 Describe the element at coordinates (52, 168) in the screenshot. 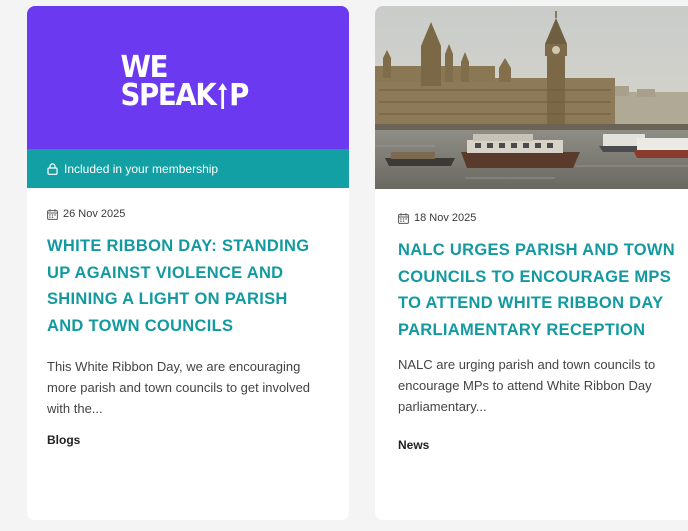

I see `lock-icon` at that location.